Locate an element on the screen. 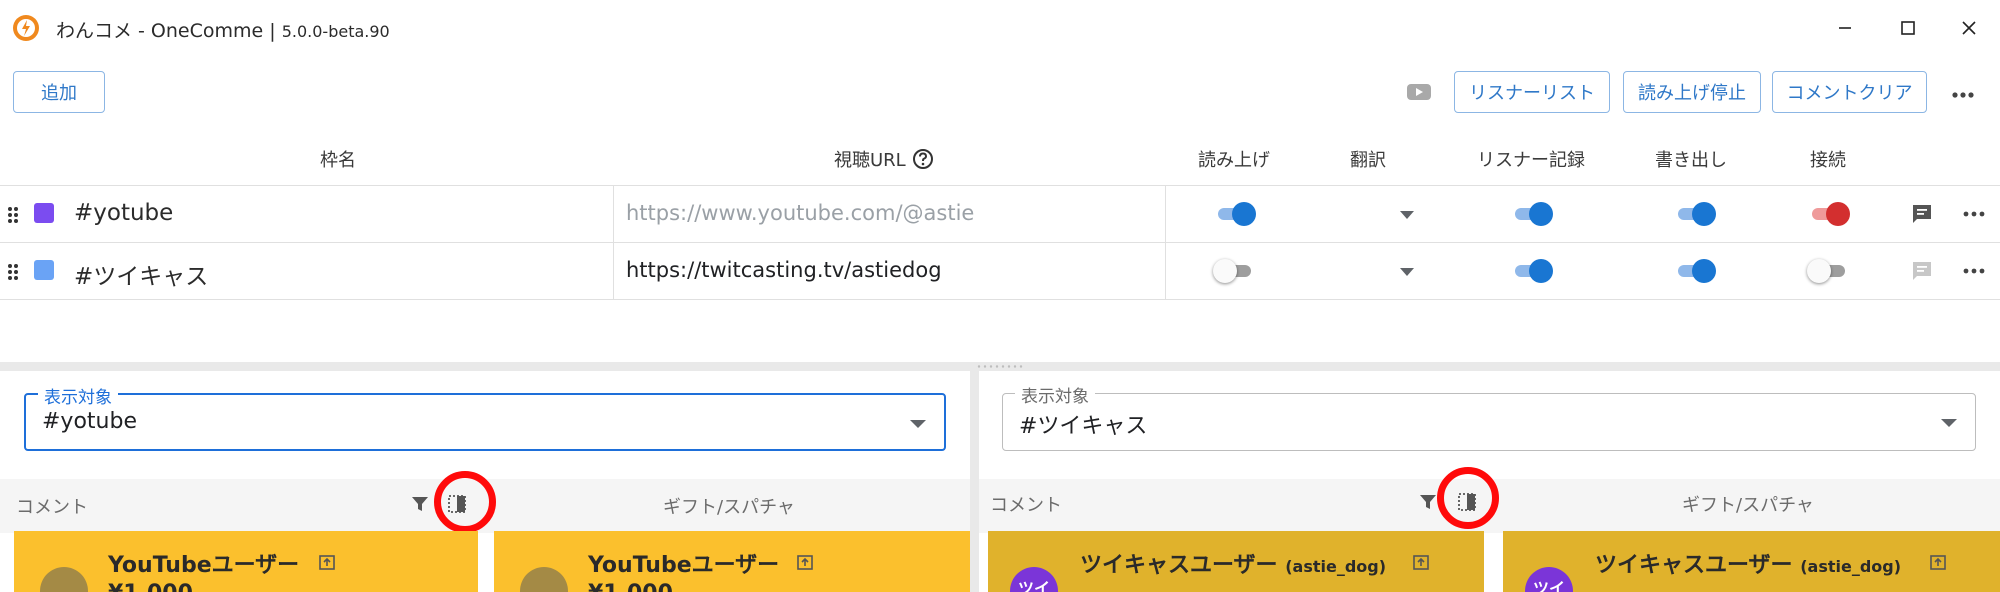 The width and height of the screenshot is (2000, 592). header-listener-record: リスナー記録 is located at coordinates (1531, 160).